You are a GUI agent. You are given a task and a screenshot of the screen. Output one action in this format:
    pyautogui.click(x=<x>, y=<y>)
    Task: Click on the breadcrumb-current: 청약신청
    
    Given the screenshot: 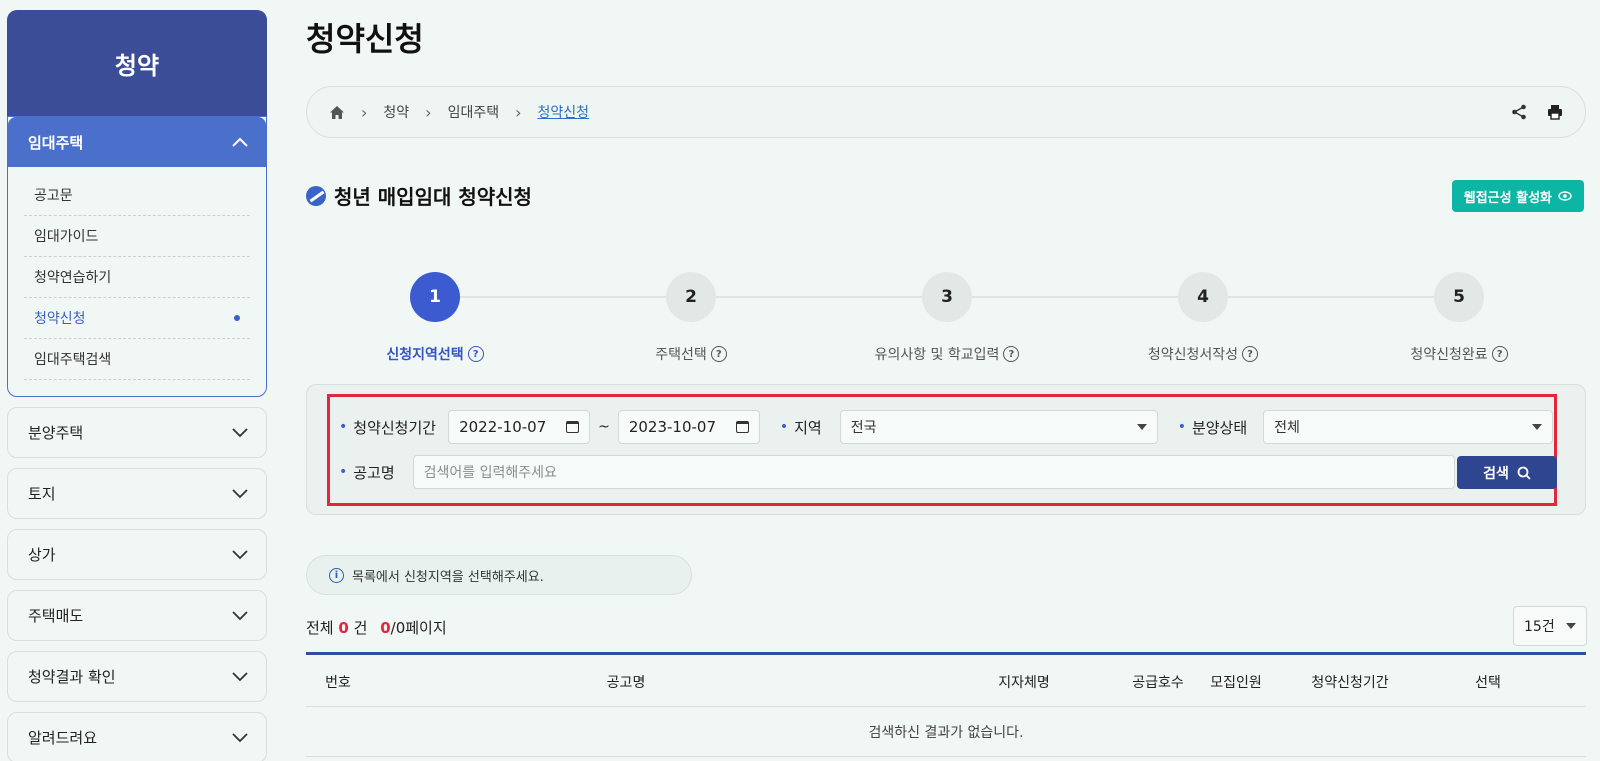 What is the action you would take?
    pyautogui.click(x=564, y=112)
    